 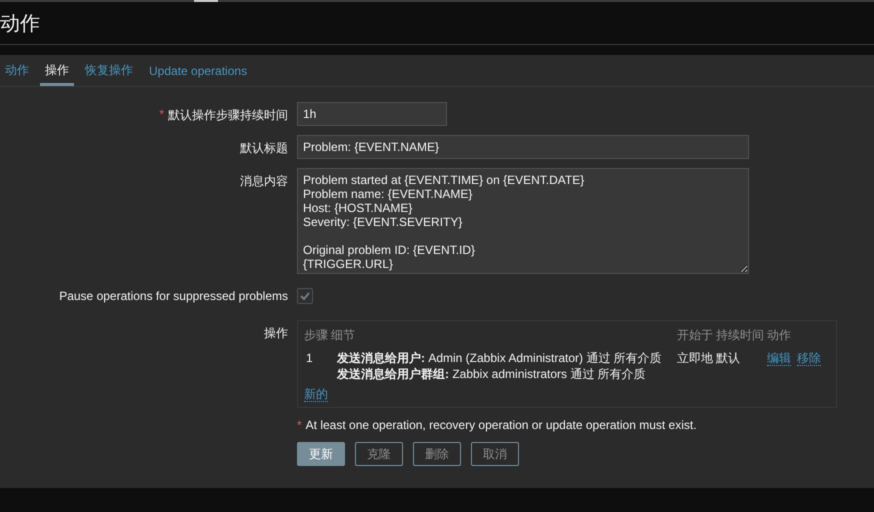 I want to click on field-label: 默认操作步骤持续时间, so click(x=228, y=115).